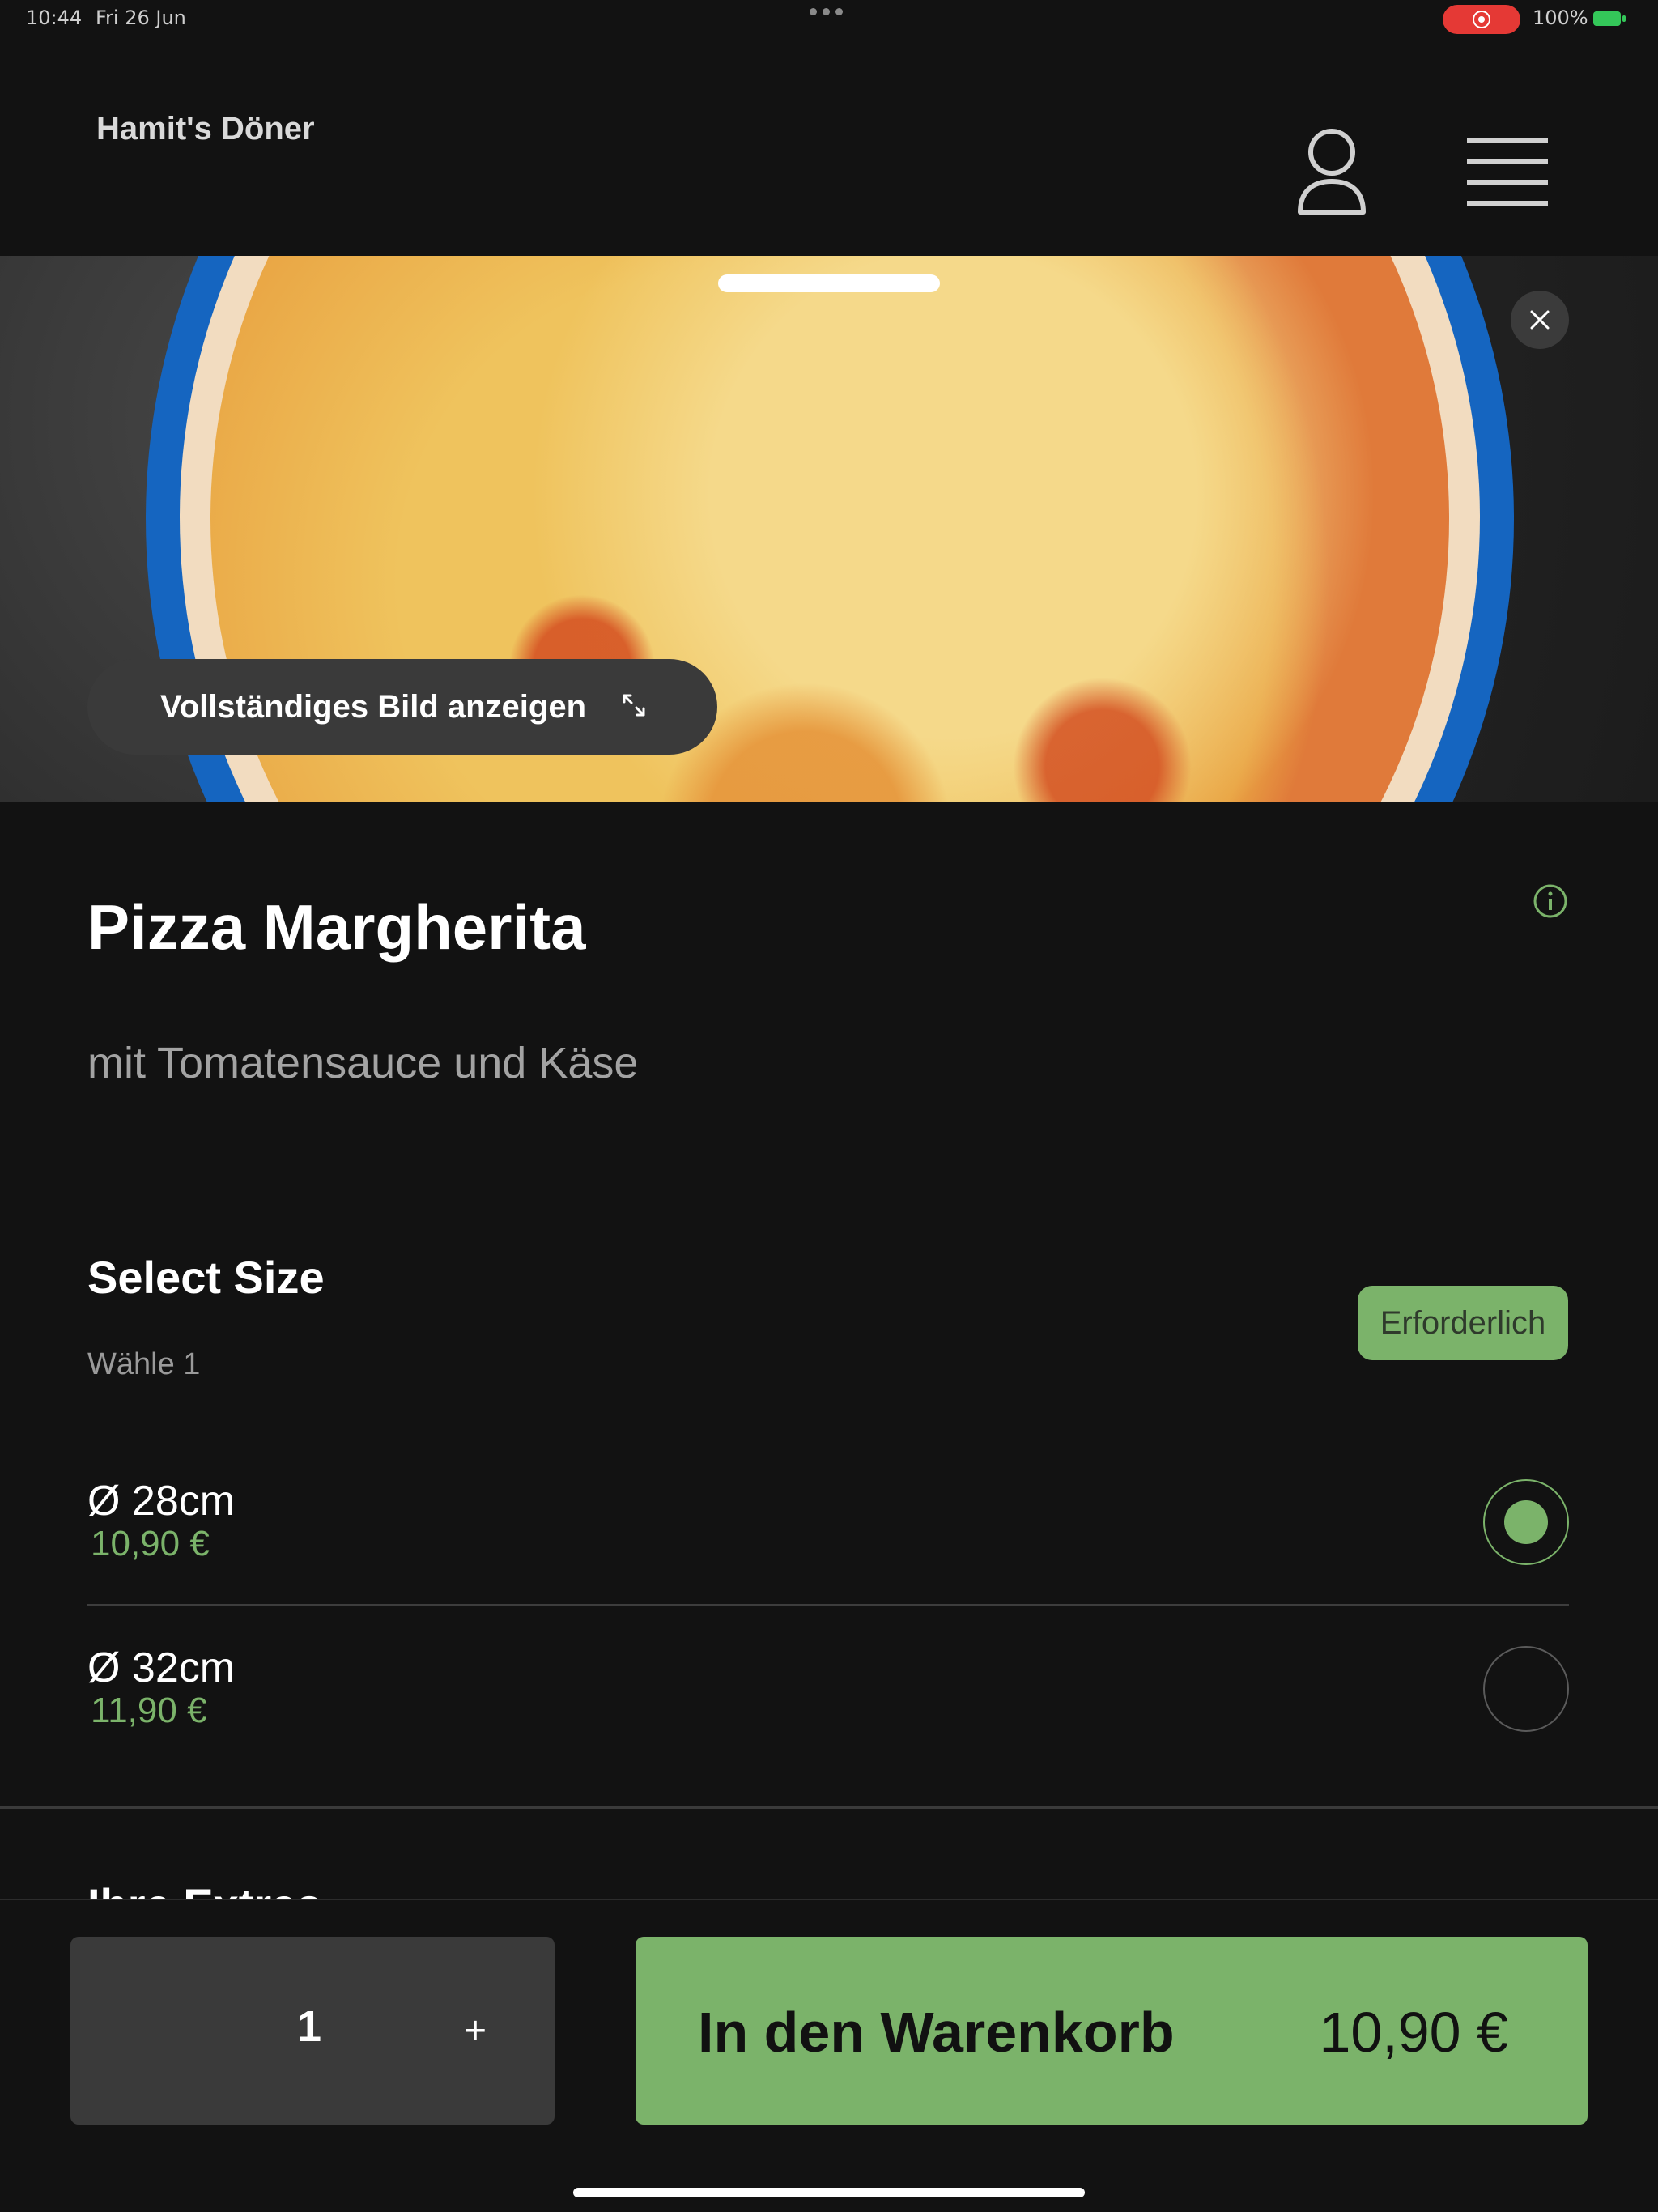 The image size is (1658, 2212). I want to click on brand-name: Hamit's Döner, so click(205, 129).